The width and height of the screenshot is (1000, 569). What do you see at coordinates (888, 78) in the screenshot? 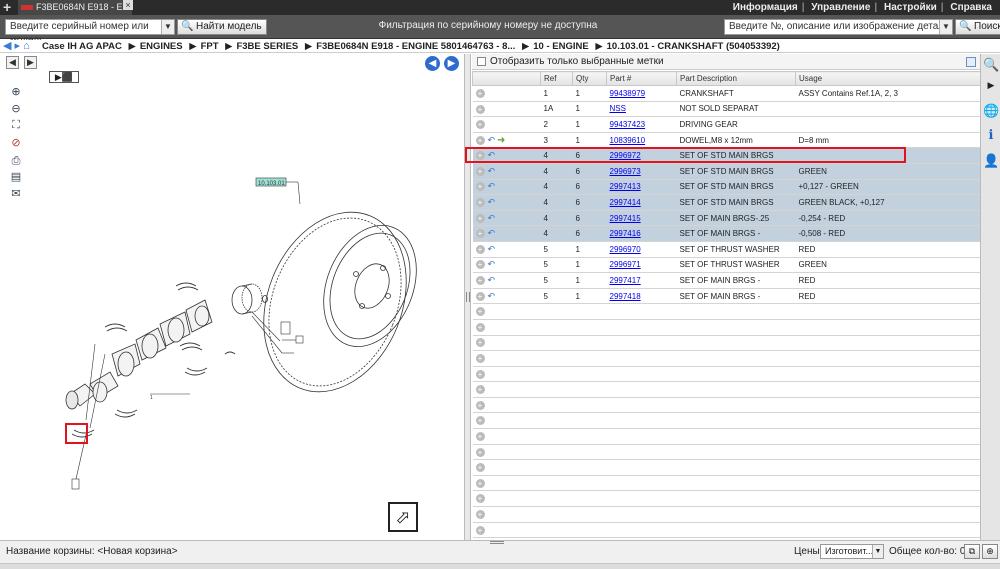
I see `col-usage: Usage` at bounding box center [888, 78].